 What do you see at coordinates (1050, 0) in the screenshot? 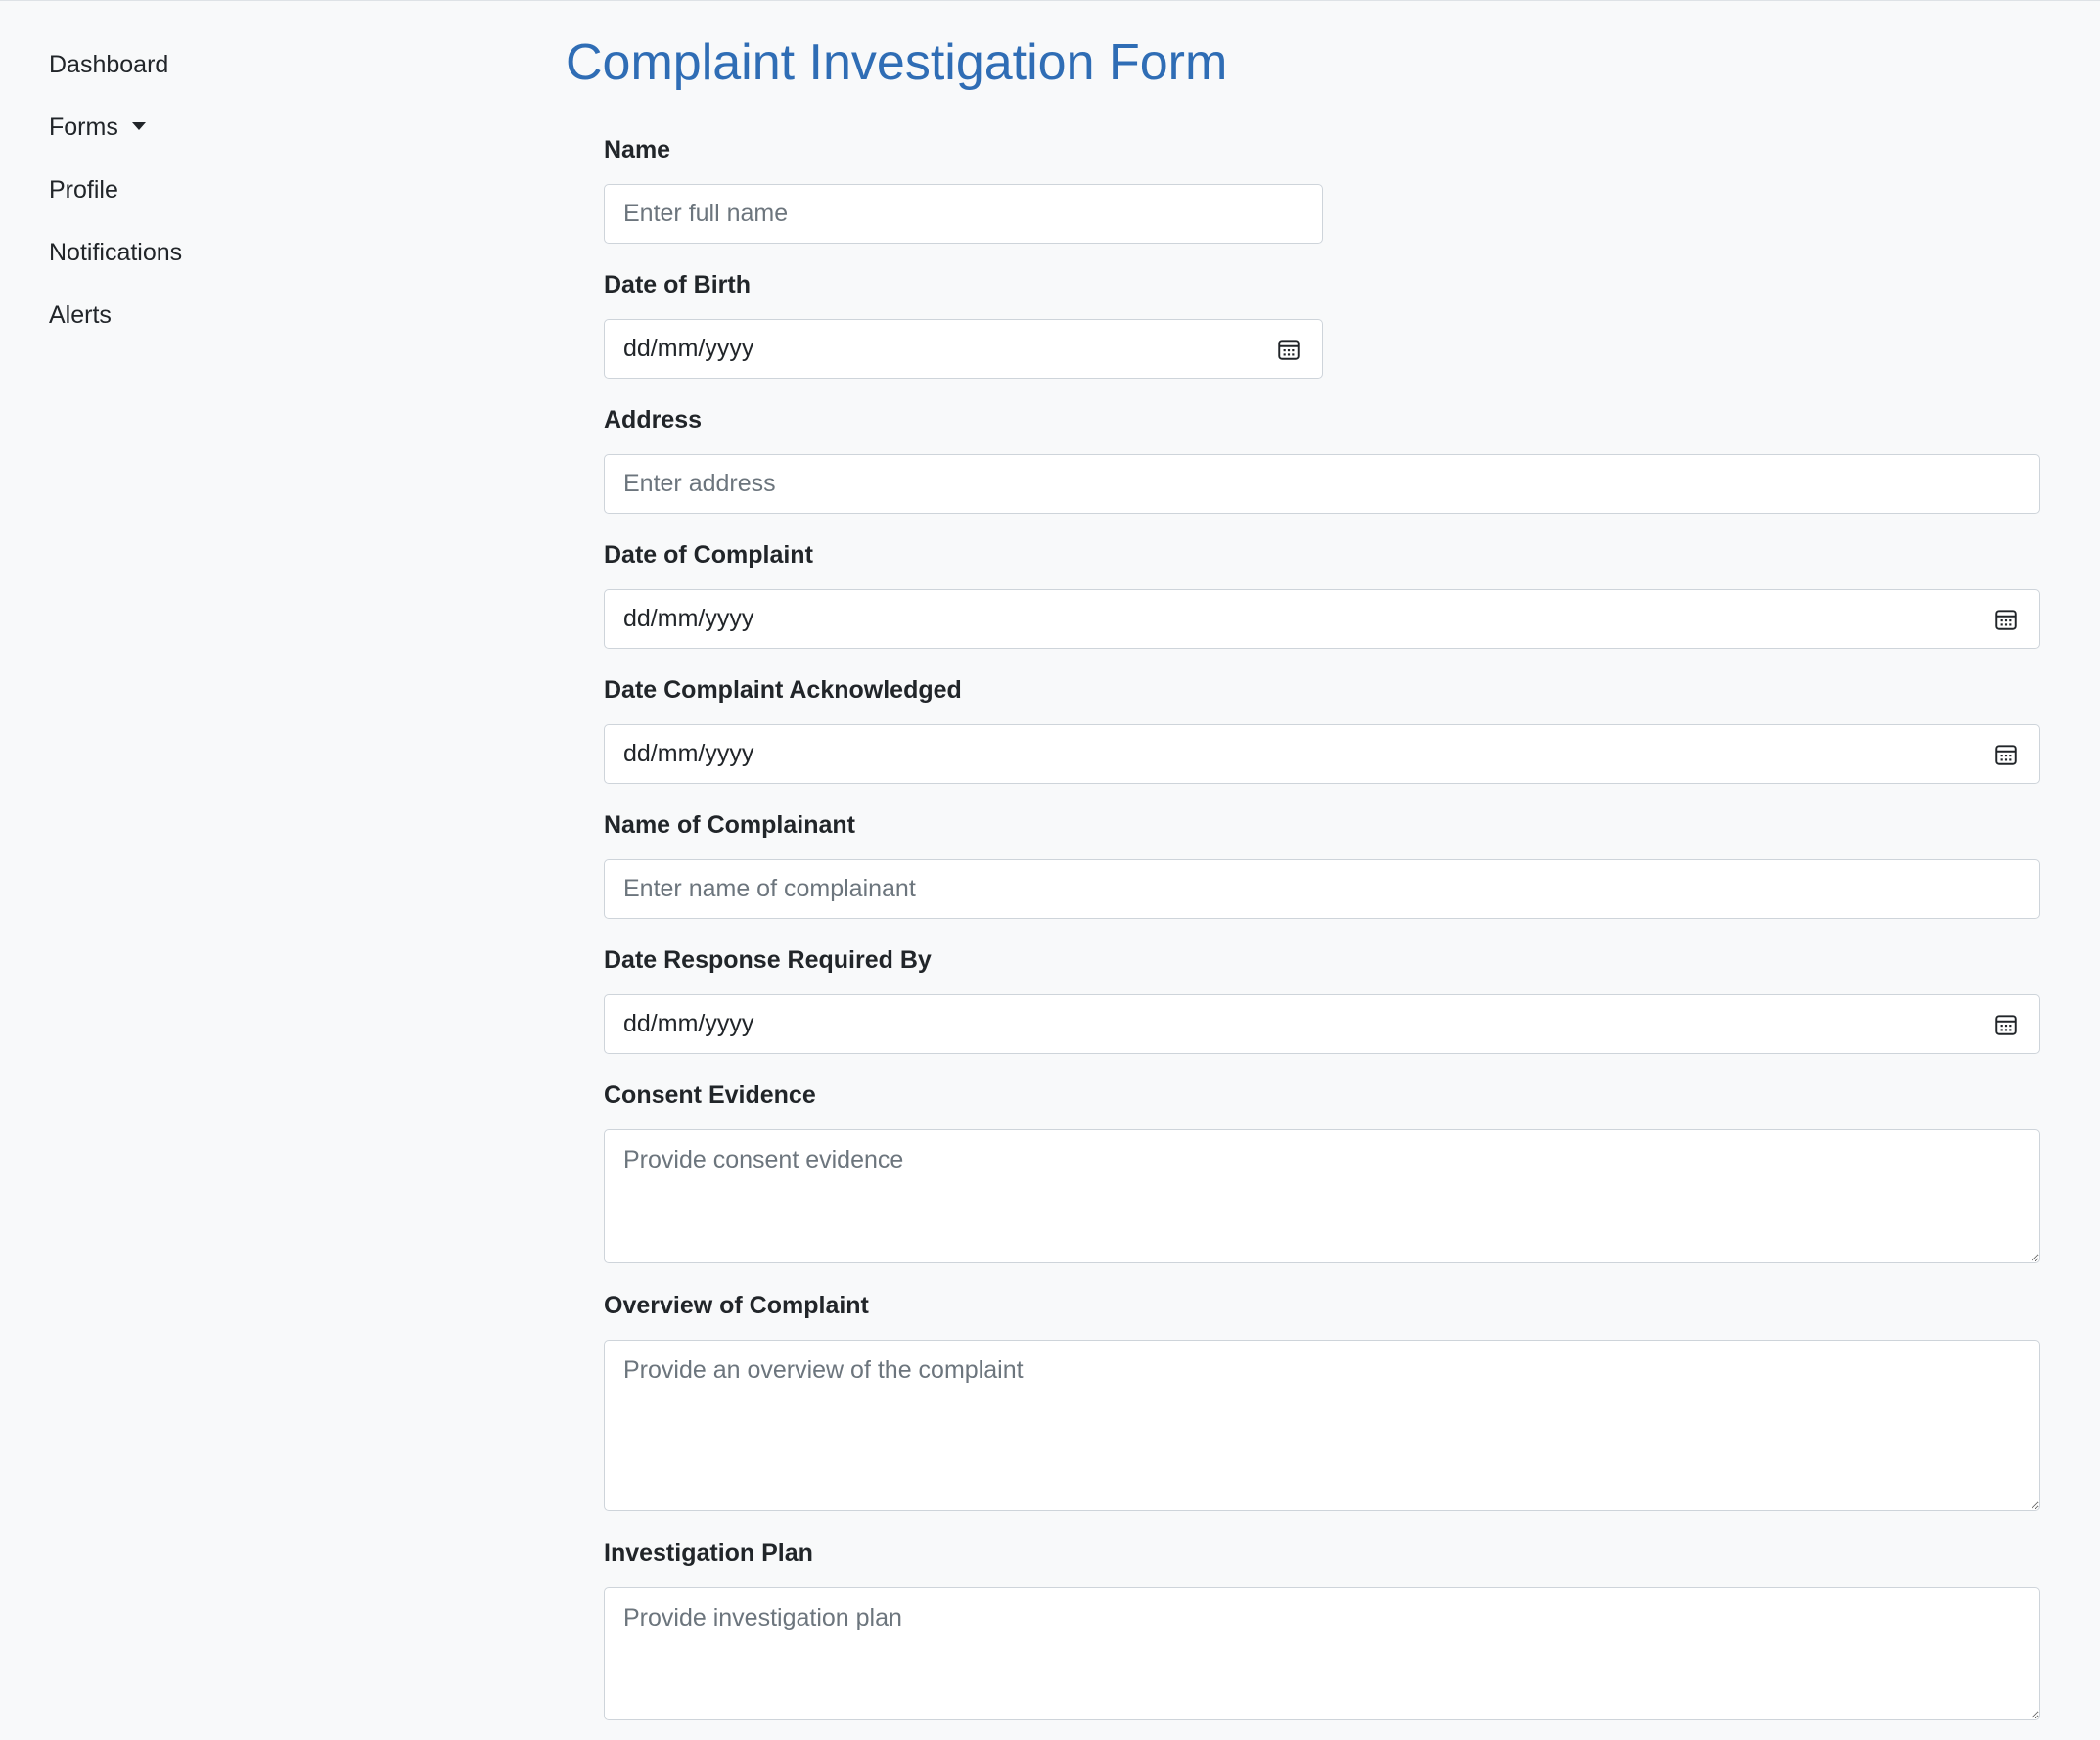
I see `top-divider` at bounding box center [1050, 0].